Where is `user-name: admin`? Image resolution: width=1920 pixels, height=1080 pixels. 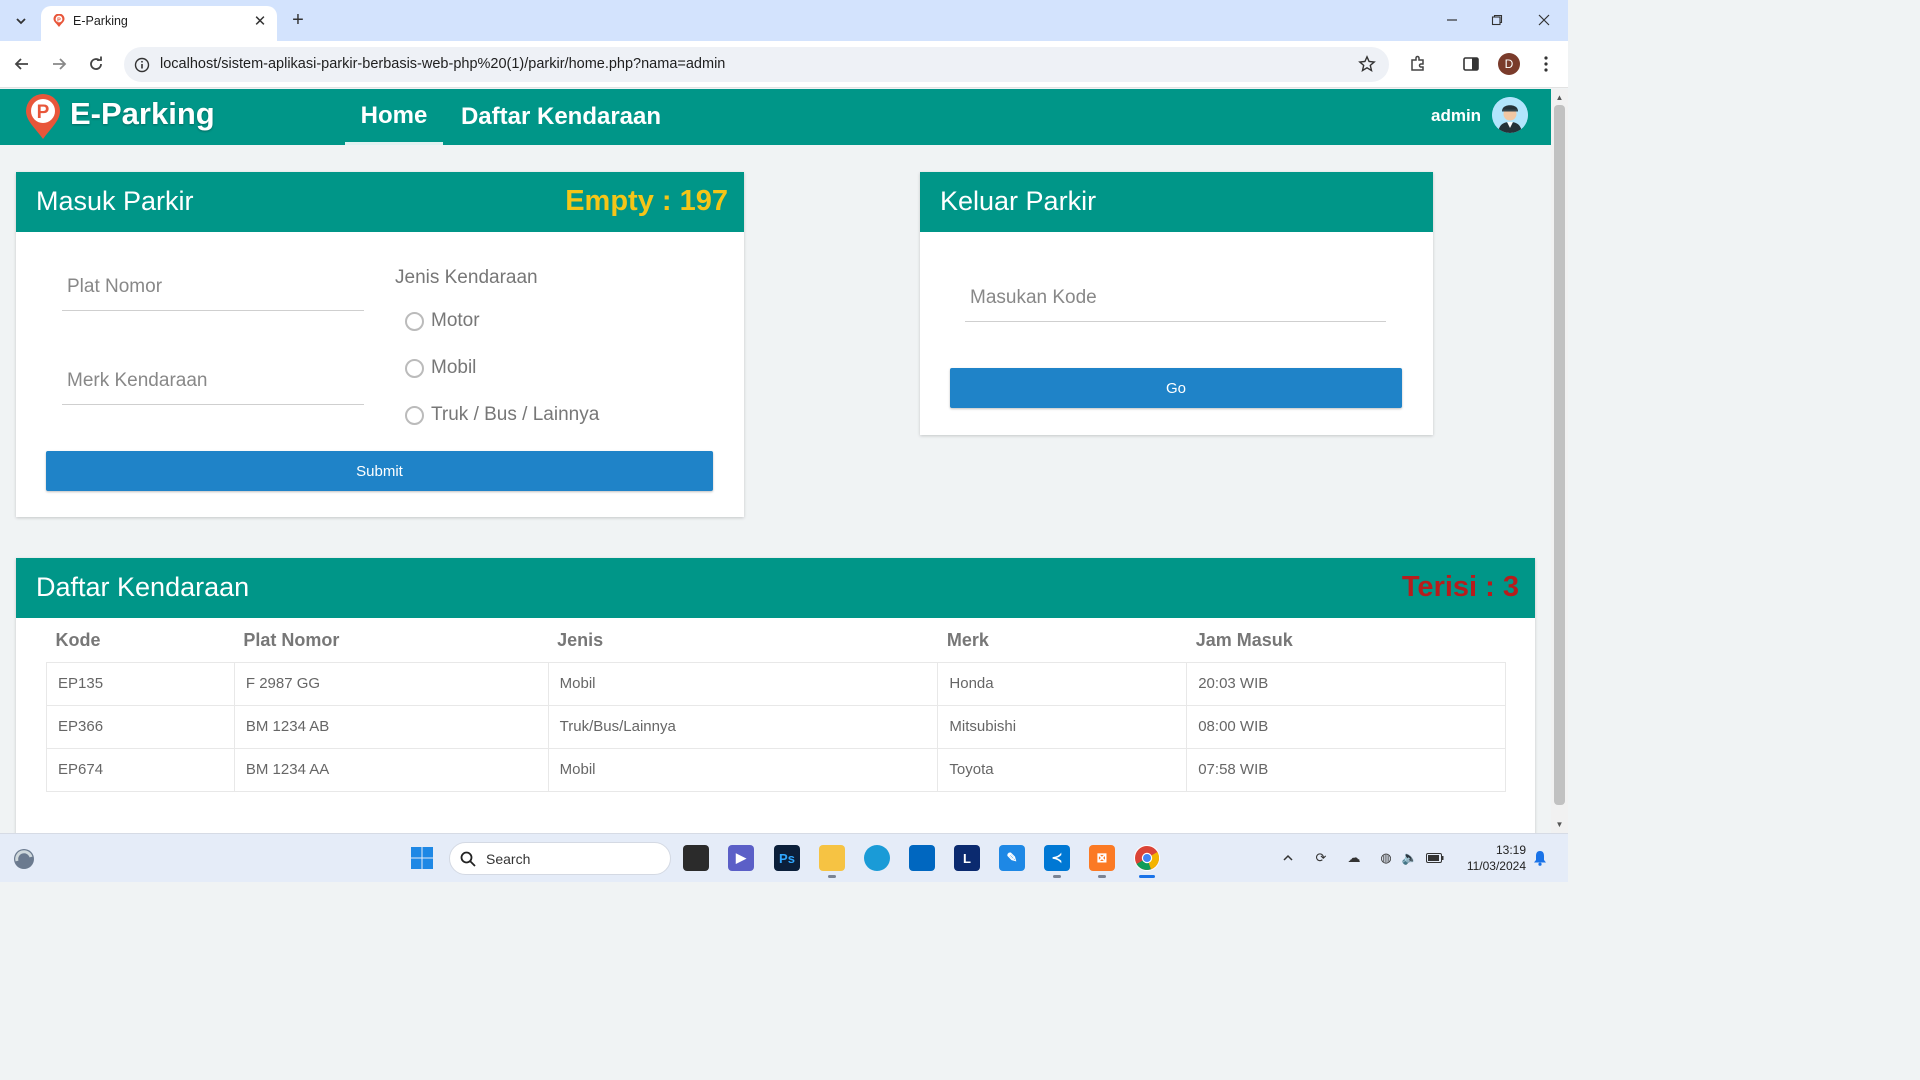
user-name: admin is located at coordinates (1456, 116).